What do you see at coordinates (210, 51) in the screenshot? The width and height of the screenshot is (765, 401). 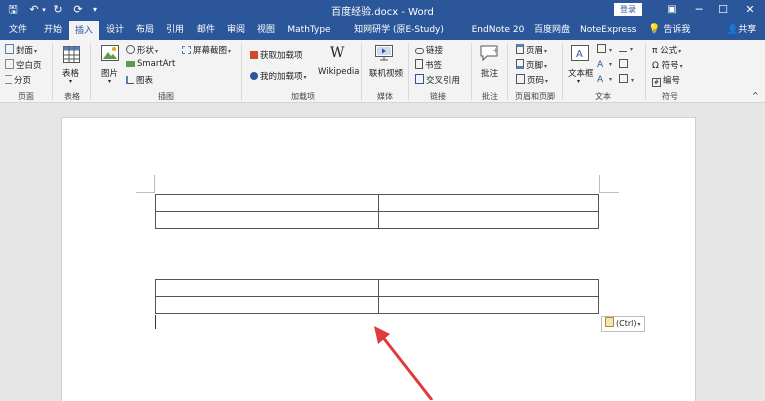 I see `screenshot-label: 屏幕截图` at bounding box center [210, 51].